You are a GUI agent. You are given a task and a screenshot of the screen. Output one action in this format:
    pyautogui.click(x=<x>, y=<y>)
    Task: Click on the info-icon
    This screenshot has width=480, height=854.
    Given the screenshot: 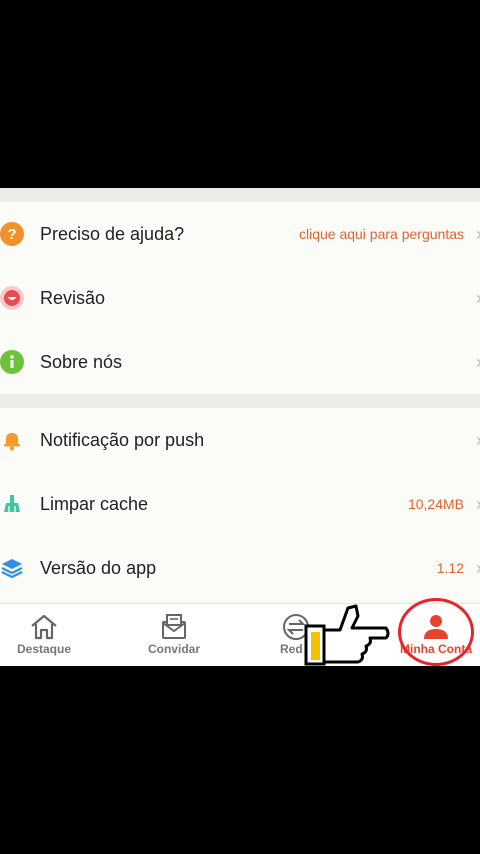 What is the action you would take?
    pyautogui.click(x=12, y=362)
    